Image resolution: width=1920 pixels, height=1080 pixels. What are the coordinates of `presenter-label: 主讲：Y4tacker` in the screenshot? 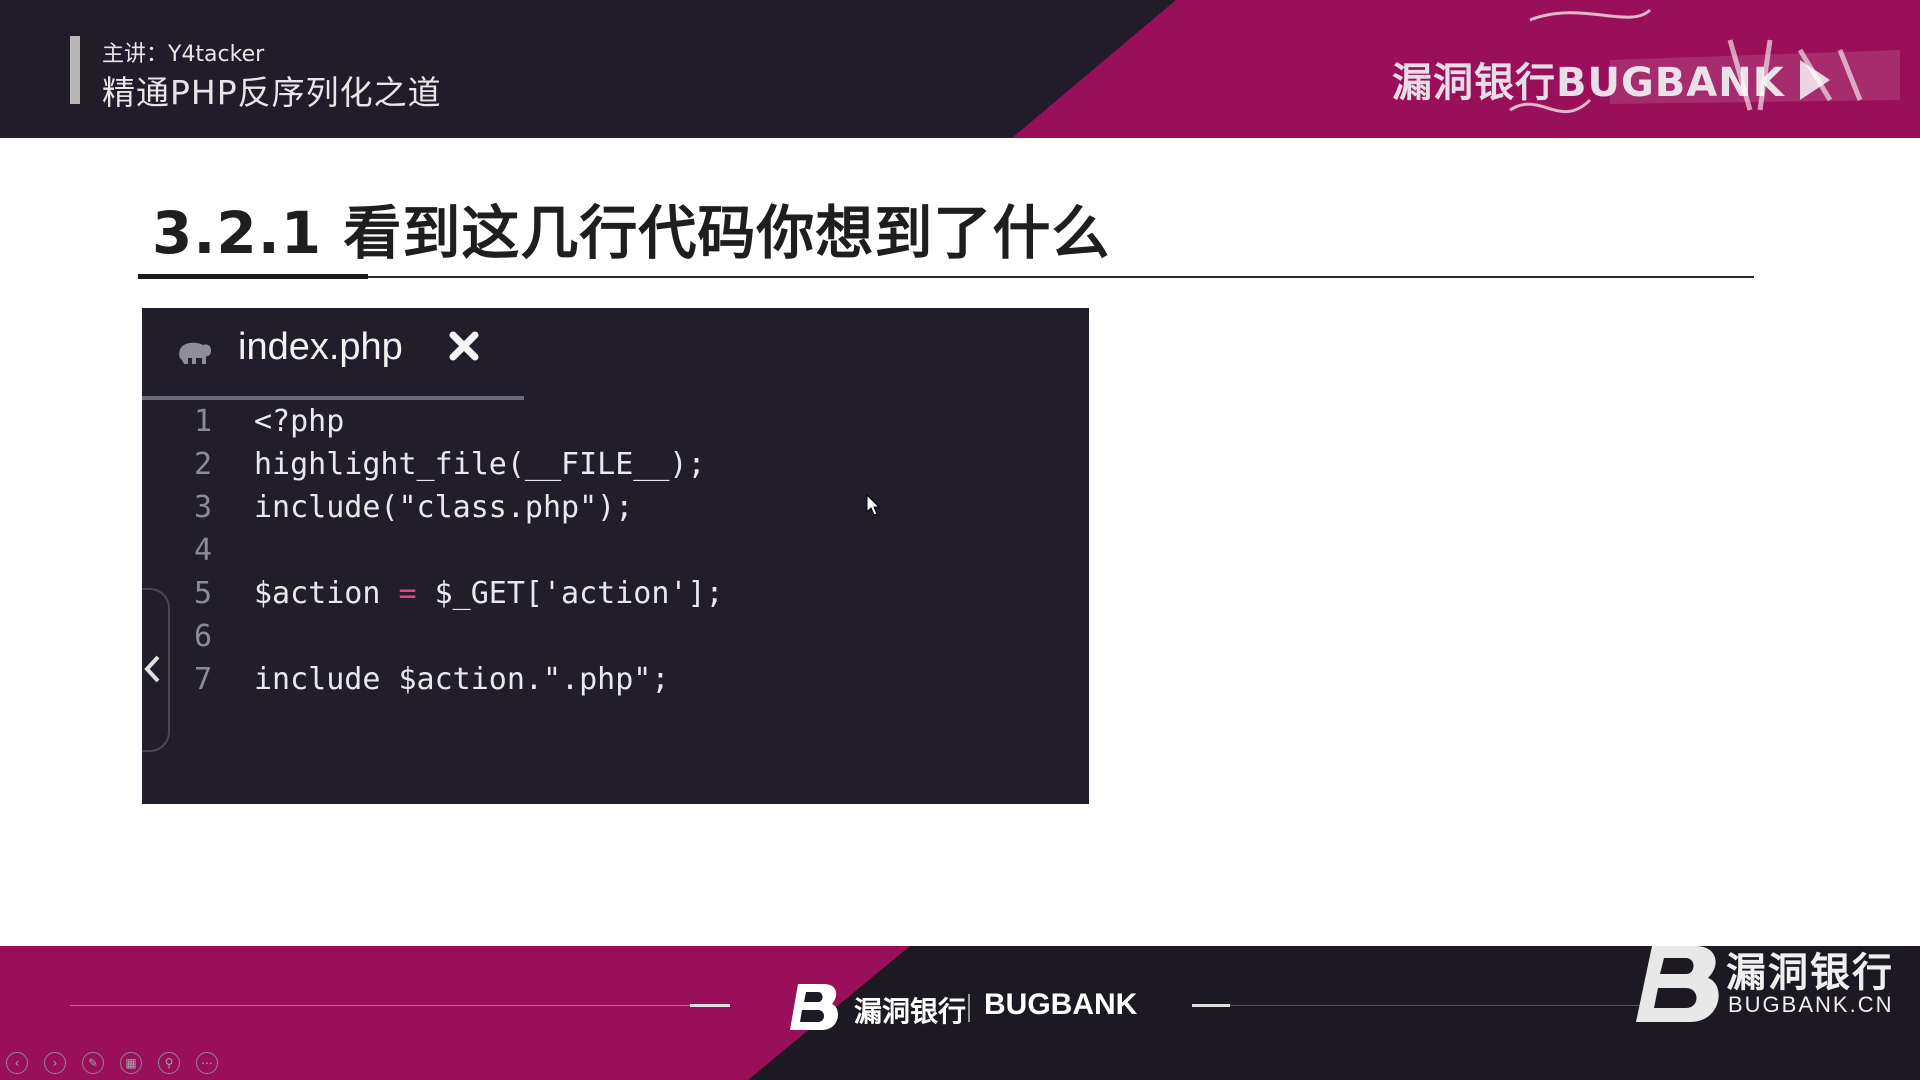 It's located at (183, 54).